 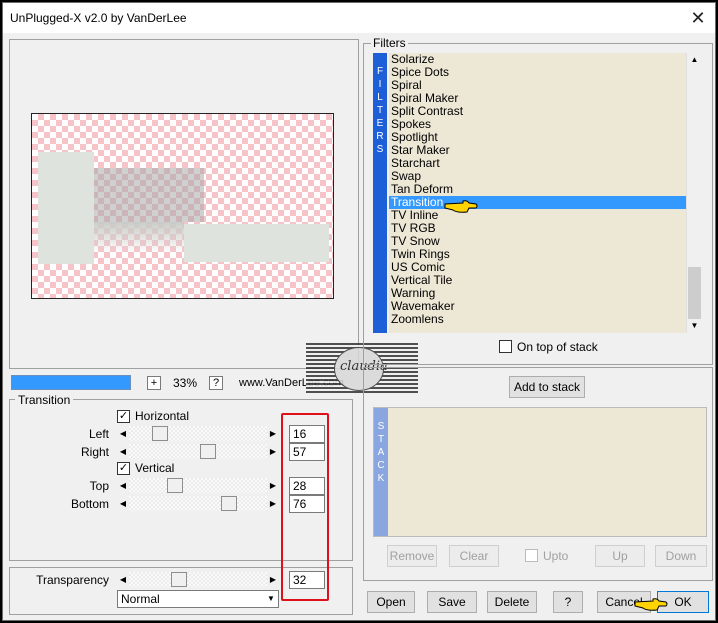 I want to click on left-slider-increase-icon: ▶, so click(x=273, y=433).